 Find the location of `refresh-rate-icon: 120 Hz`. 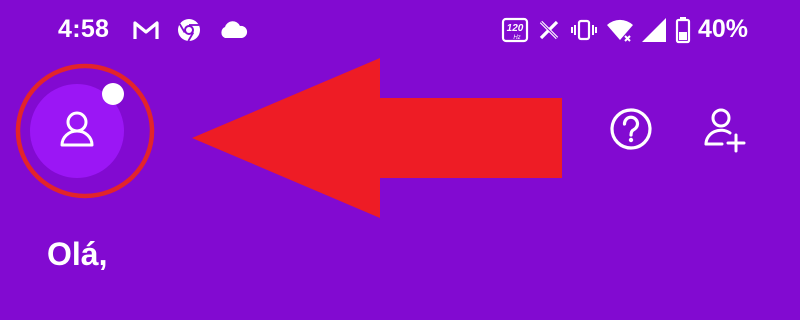

refresh-rate-icon: 120 Hz is located at coordinates (515, 30).